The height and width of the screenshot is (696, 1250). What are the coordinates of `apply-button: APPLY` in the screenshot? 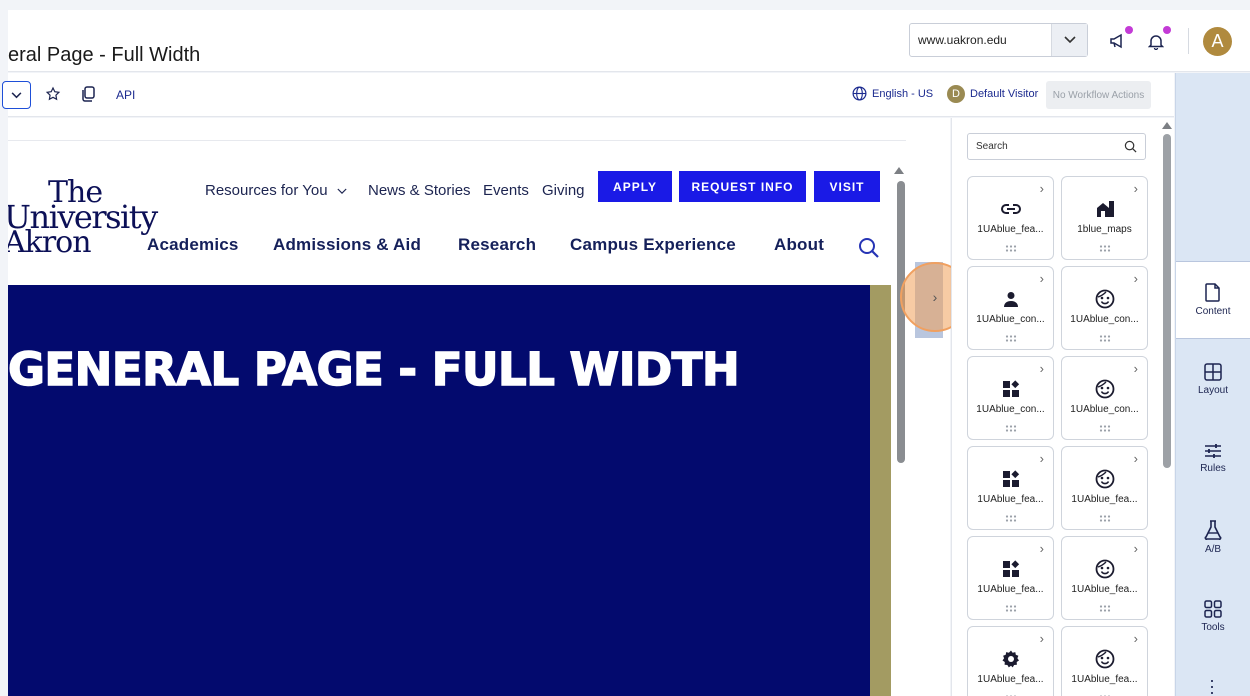 It's located at (635, 186).